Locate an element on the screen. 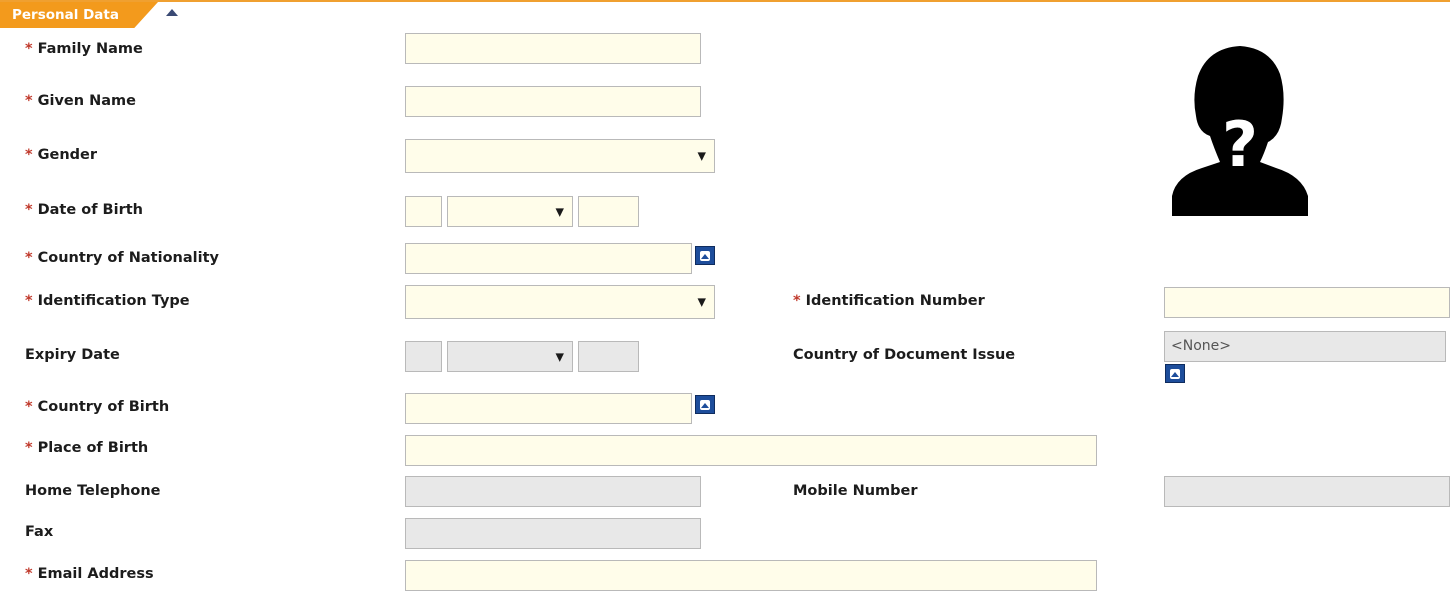  country-of-nationality-label: * Country of Nationality is located at coordinates (122, 258).